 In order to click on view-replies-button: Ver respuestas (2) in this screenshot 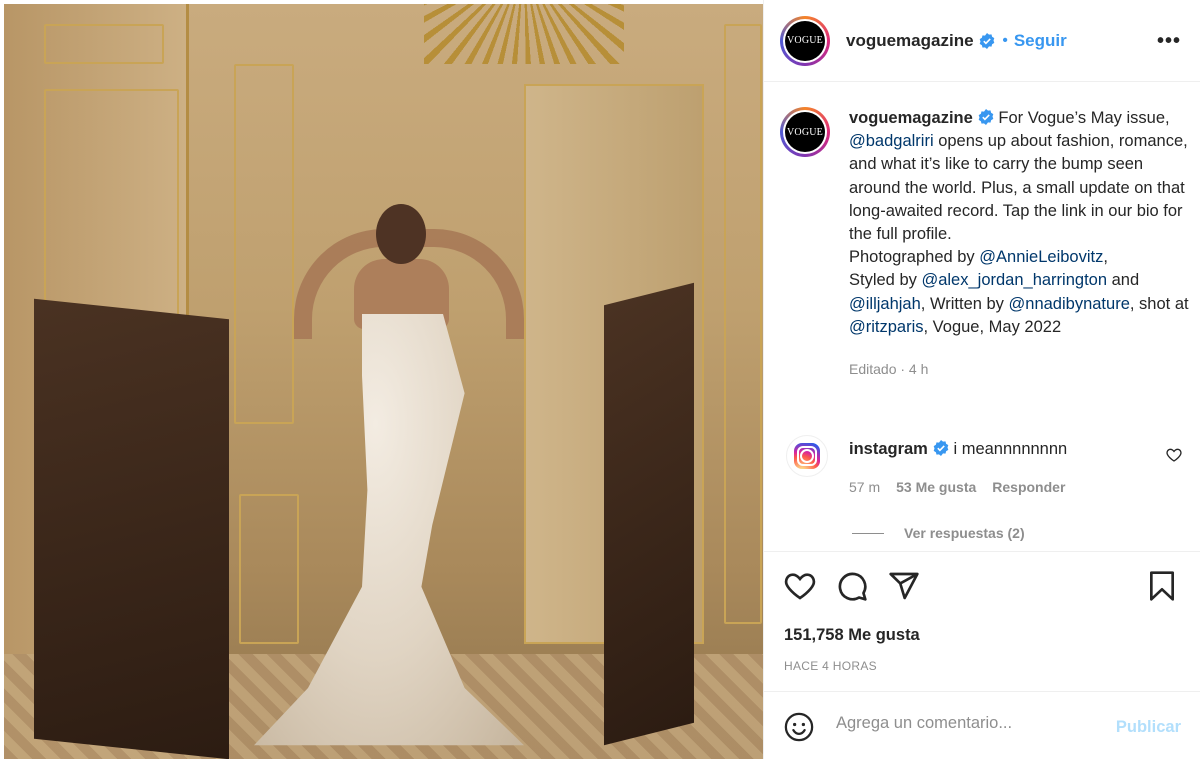, I will do `click(938, 533)`.